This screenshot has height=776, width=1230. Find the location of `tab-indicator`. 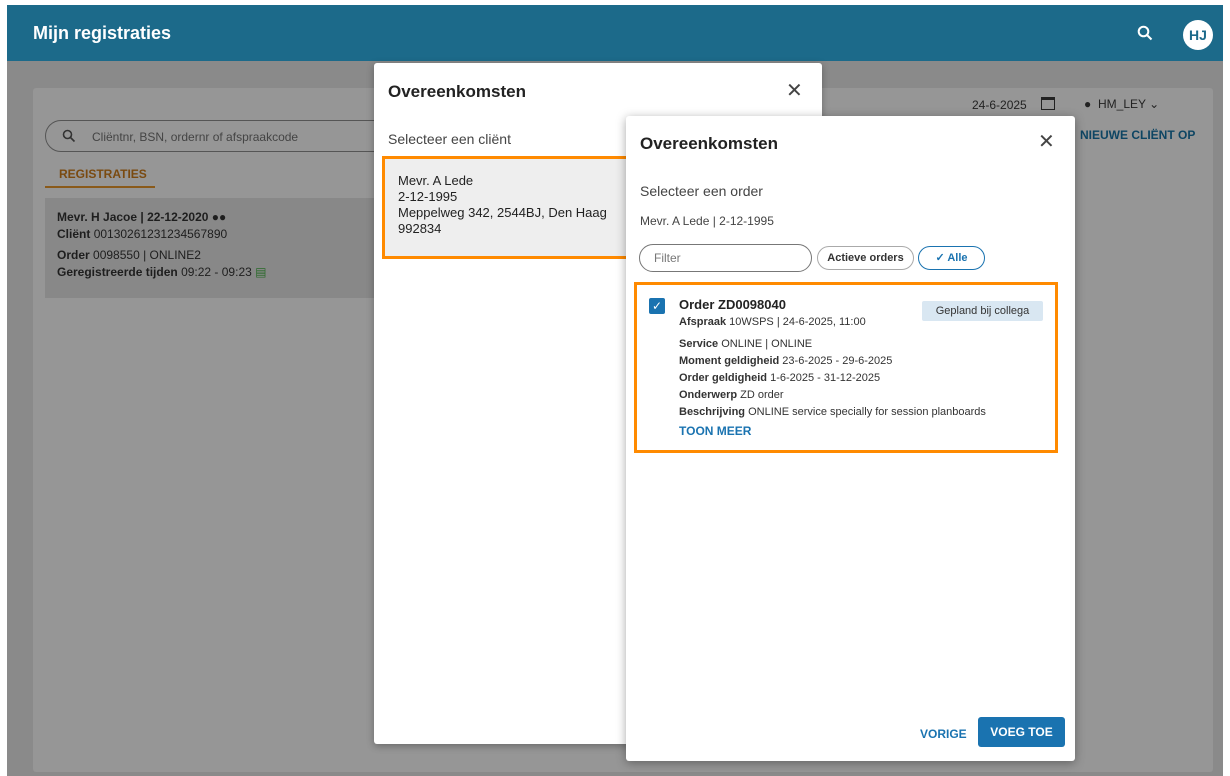

tab-indicator is located at coordinates (100, 187).